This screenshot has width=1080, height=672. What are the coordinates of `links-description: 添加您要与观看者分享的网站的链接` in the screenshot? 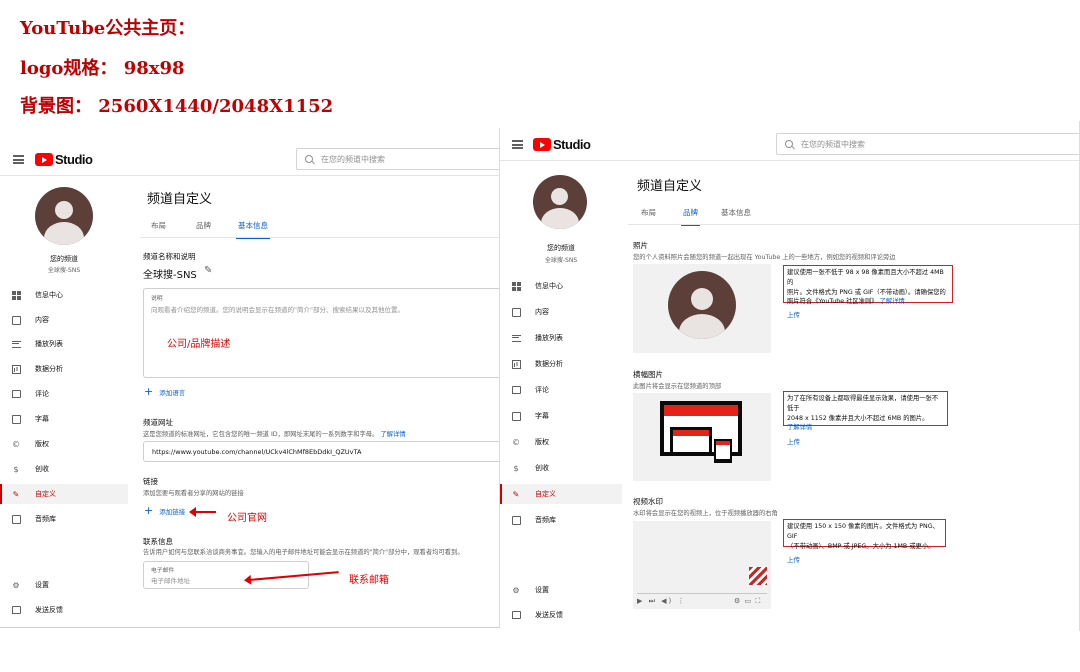 It's located at (193, 493).